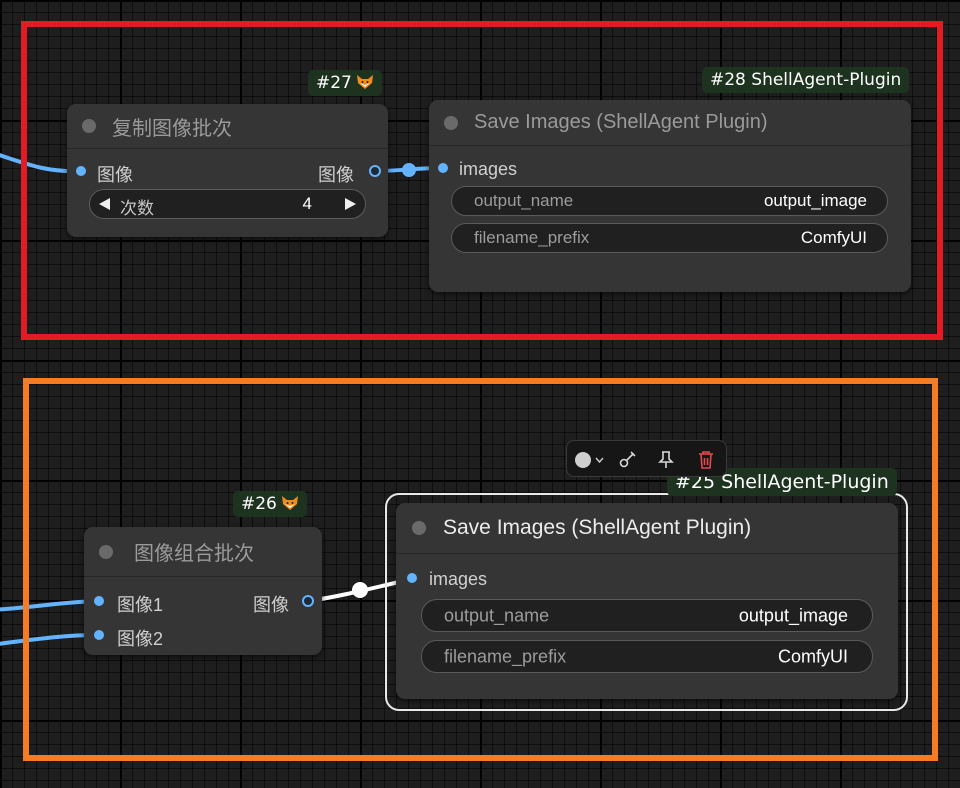  I want to click on node-title: 图像组合批次, so click(194, 554).